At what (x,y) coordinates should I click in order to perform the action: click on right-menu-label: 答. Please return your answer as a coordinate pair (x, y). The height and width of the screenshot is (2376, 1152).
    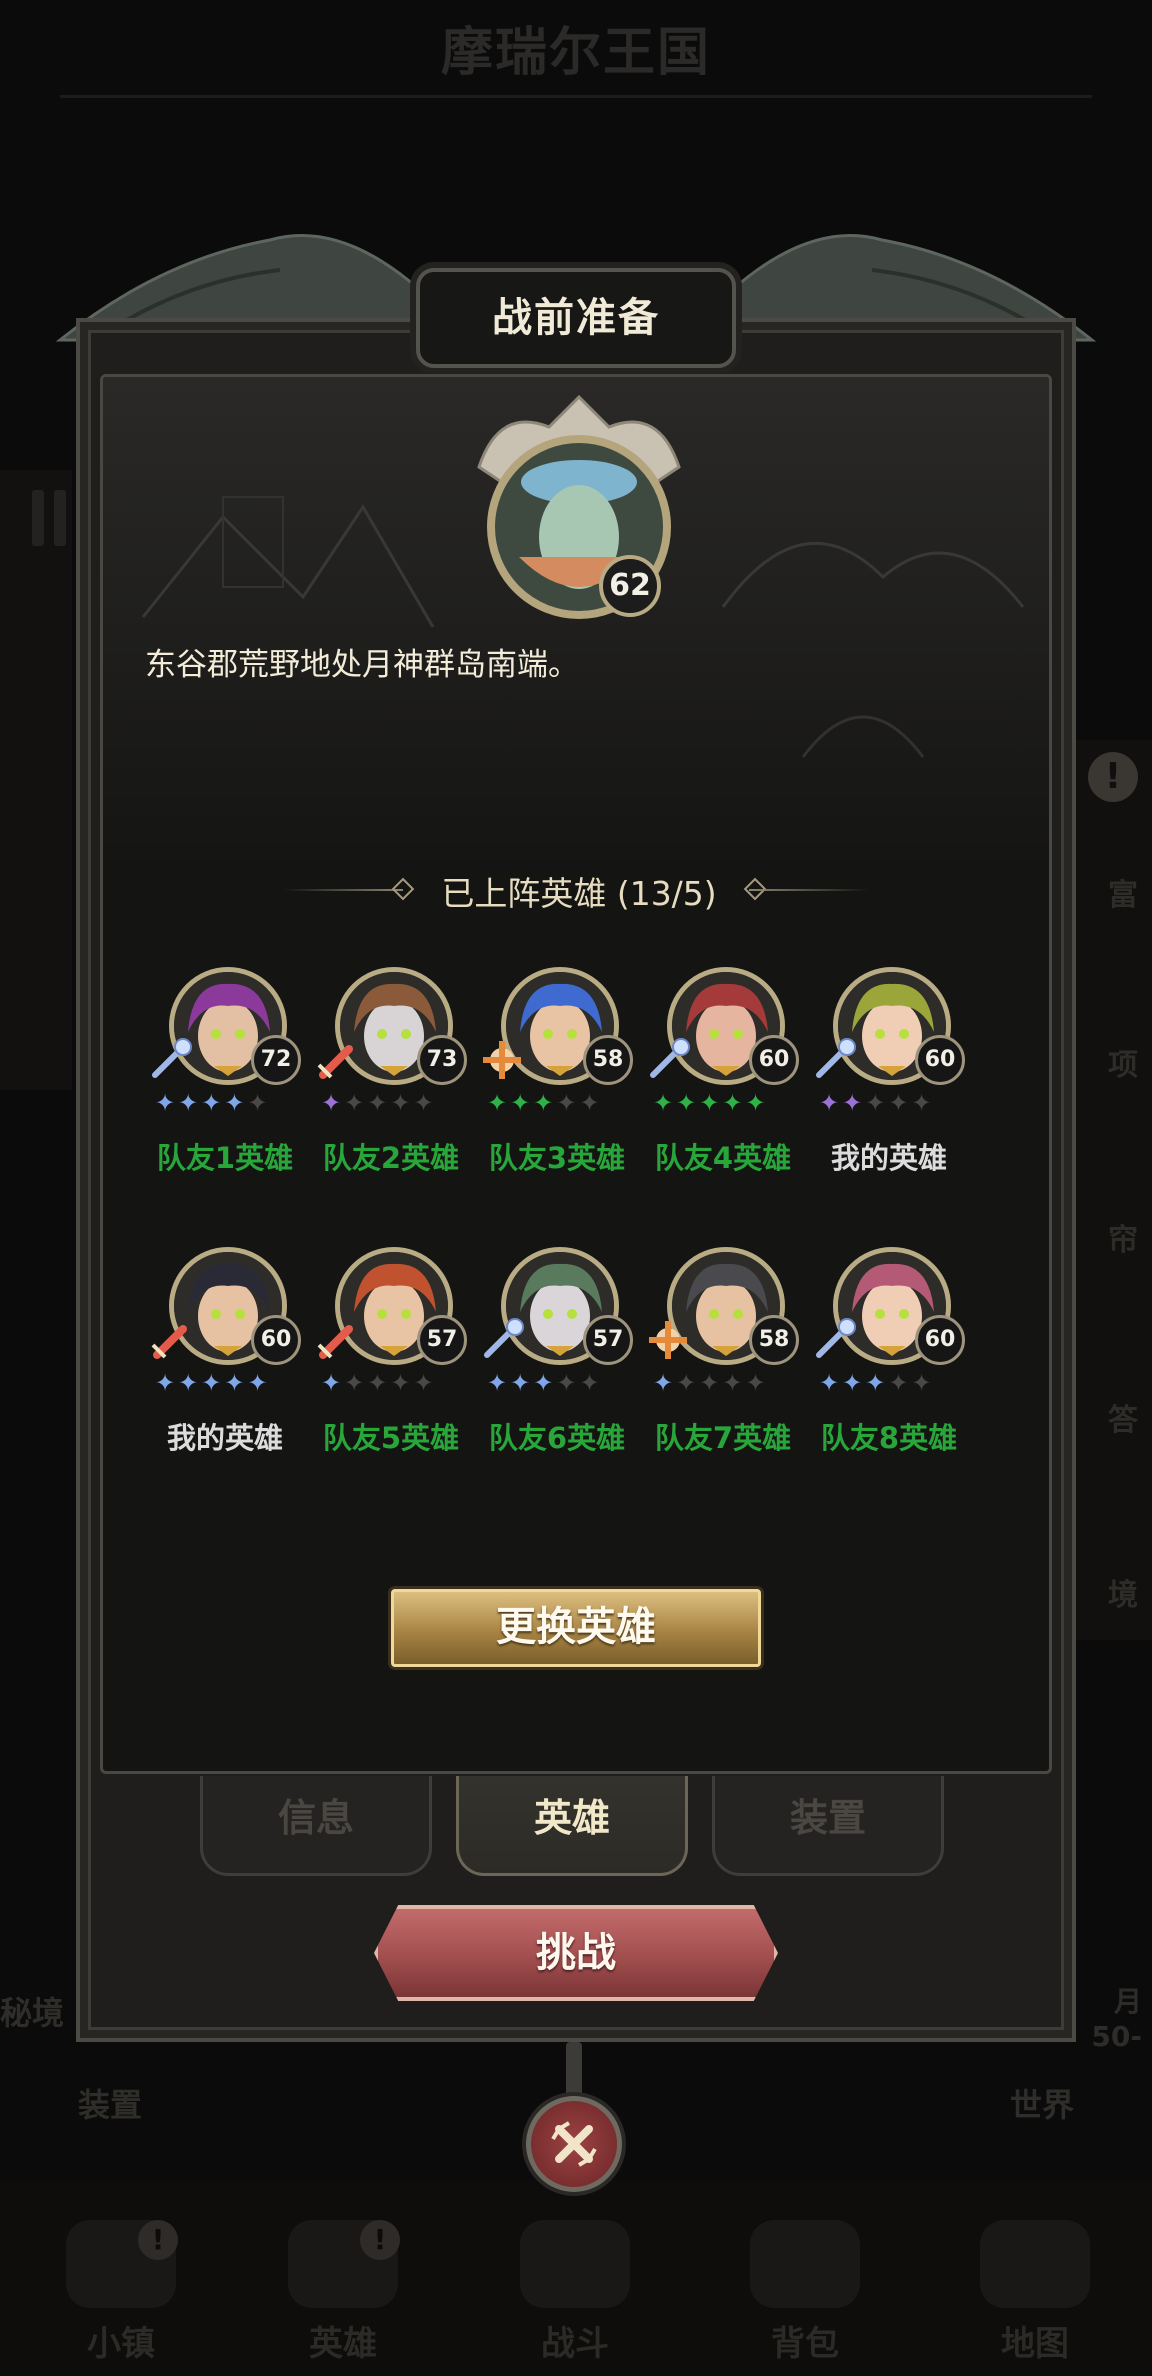
    Looking at the image, I should click on (1123, 1417).